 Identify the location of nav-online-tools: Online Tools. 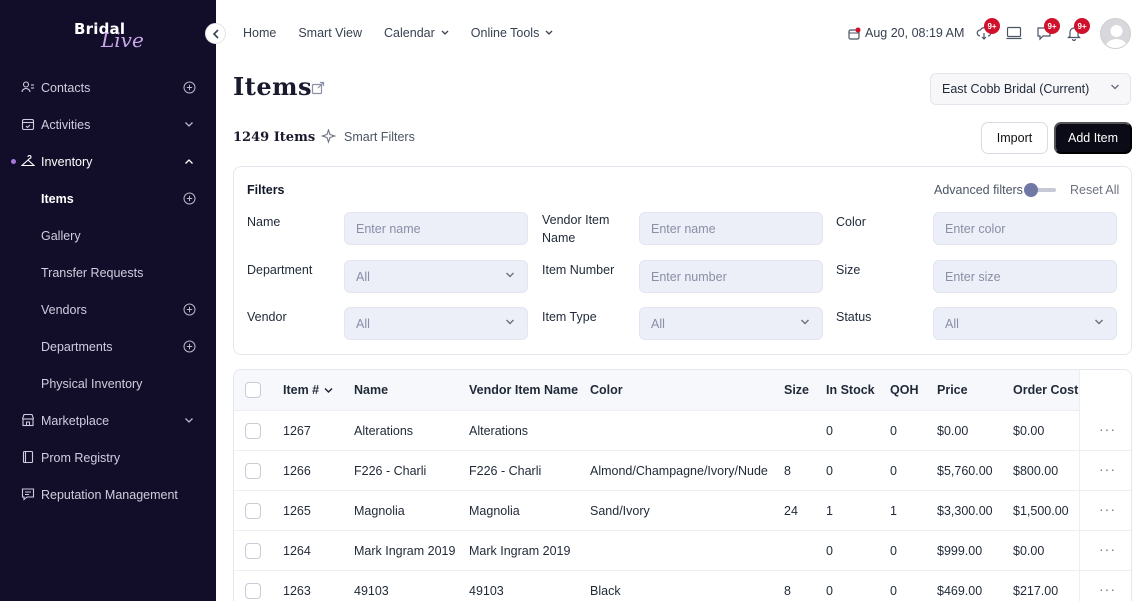
(512, 33).